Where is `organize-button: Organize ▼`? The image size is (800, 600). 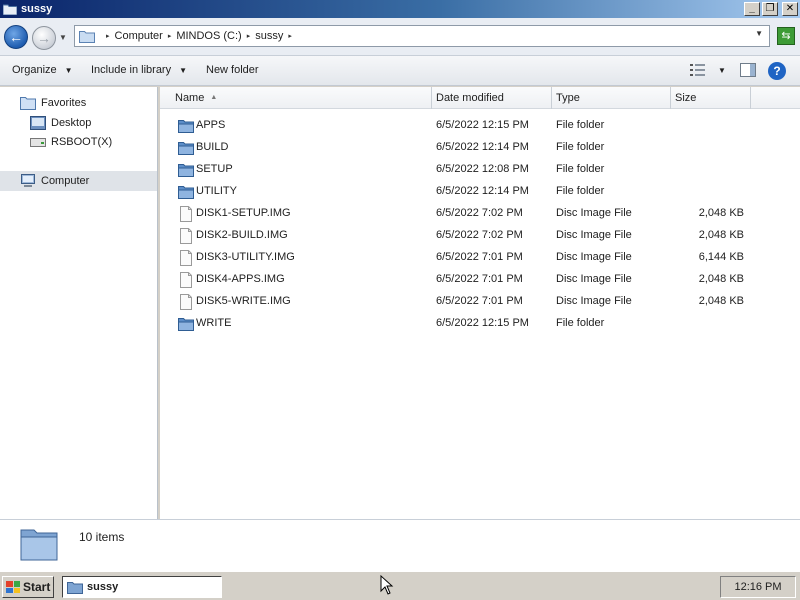 organize-button: Organize ▼ is located at coordinates (42, 70).